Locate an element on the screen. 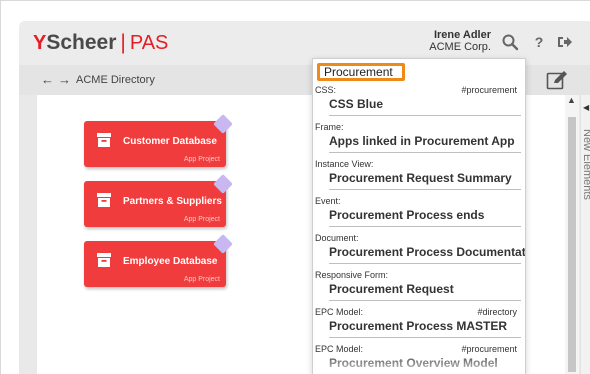 The image size is (590, 374). card-partners-suppliers: Partners & Suppliers App Project is located at coordinates (158, 200).